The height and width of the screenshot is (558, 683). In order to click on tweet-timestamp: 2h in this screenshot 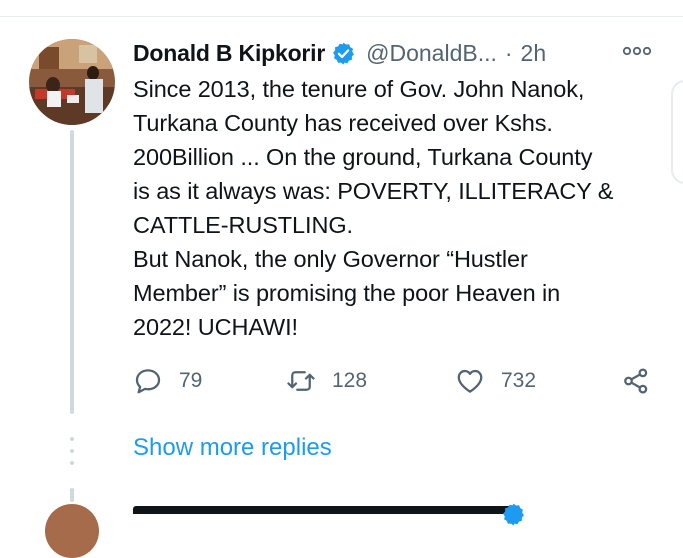, I will do `click(534, 53)`.